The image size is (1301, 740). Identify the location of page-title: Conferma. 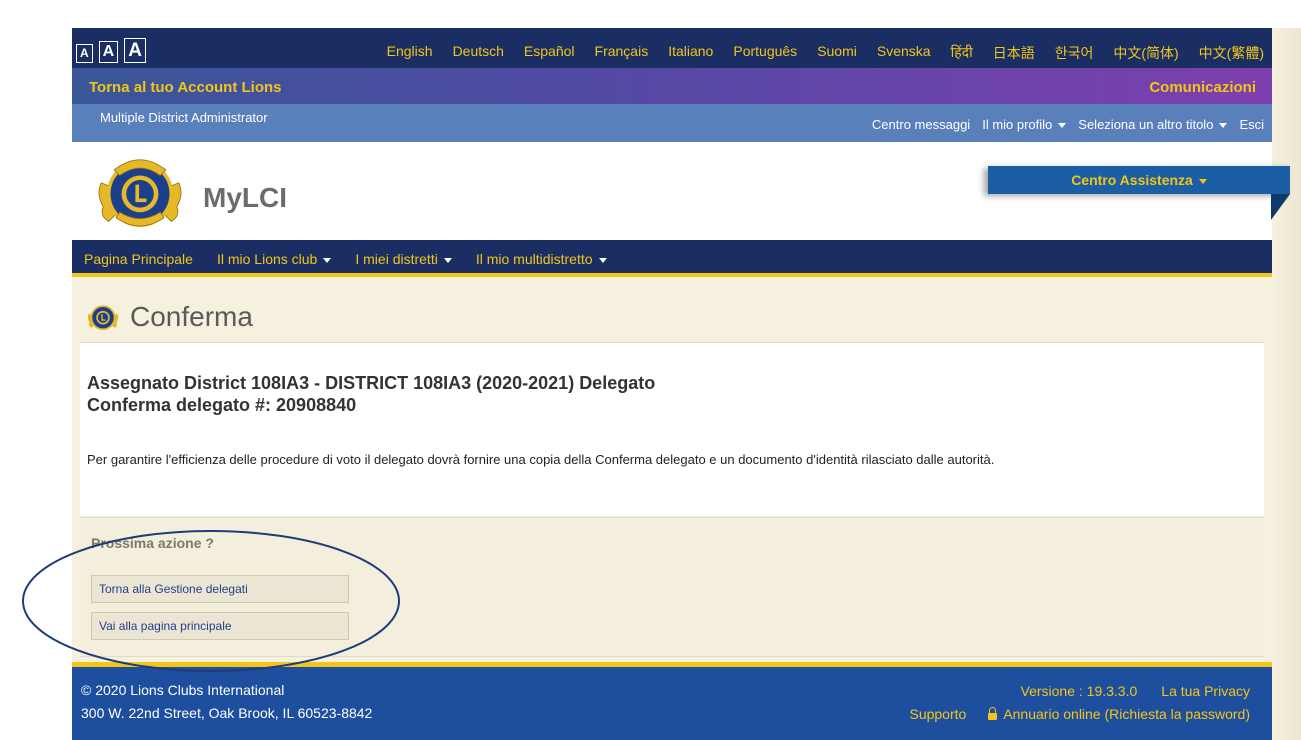
(191, 316).